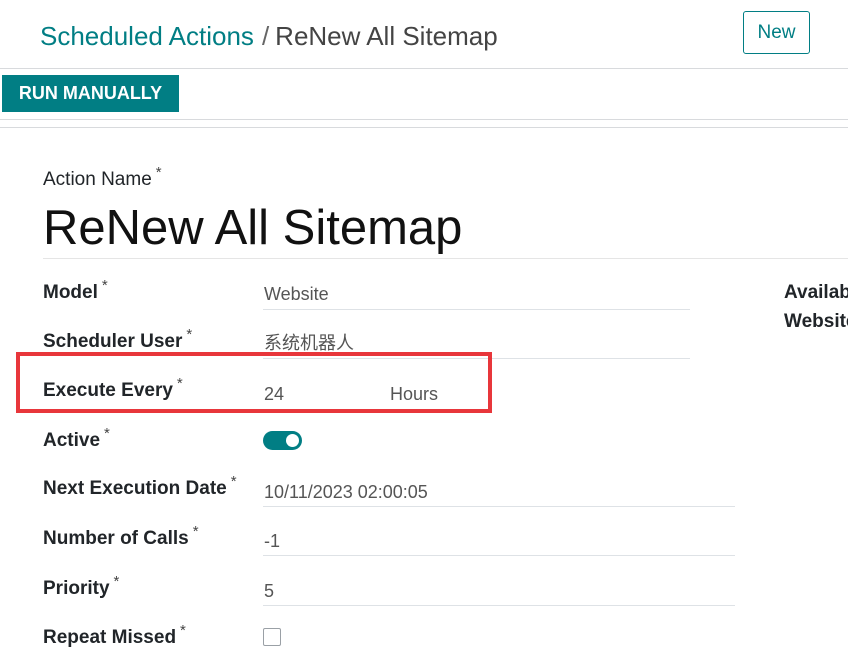 Image resolution: width=848 pixels, height=669 pixels. Describe the element at coordinates (445, 258) in the screenshot. I see `action-name-underline` at that location.